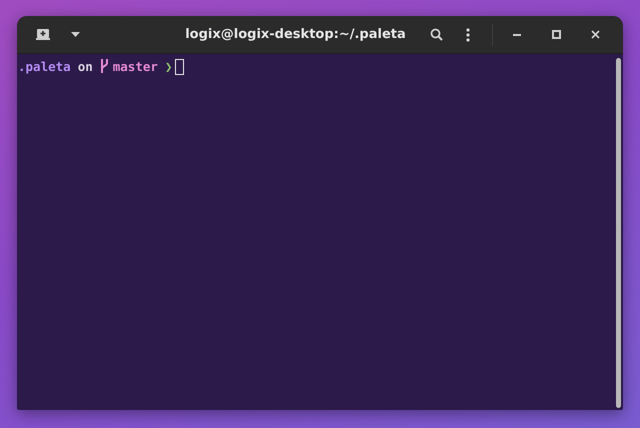  I want to click on scrollbar-thumb, so click(618, 233).